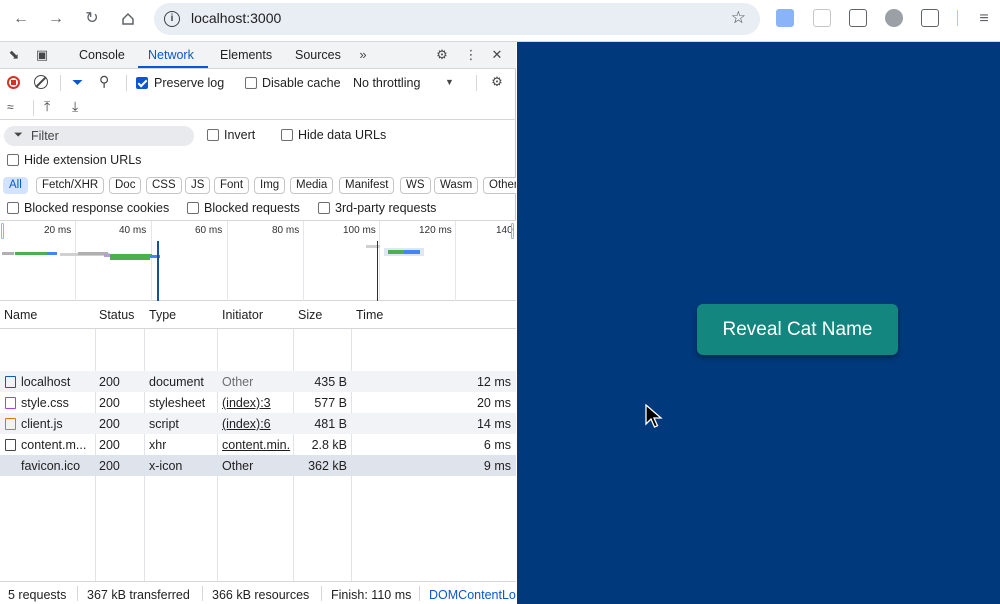  I want to click on type-filter-other: Other, so click(499, 185).